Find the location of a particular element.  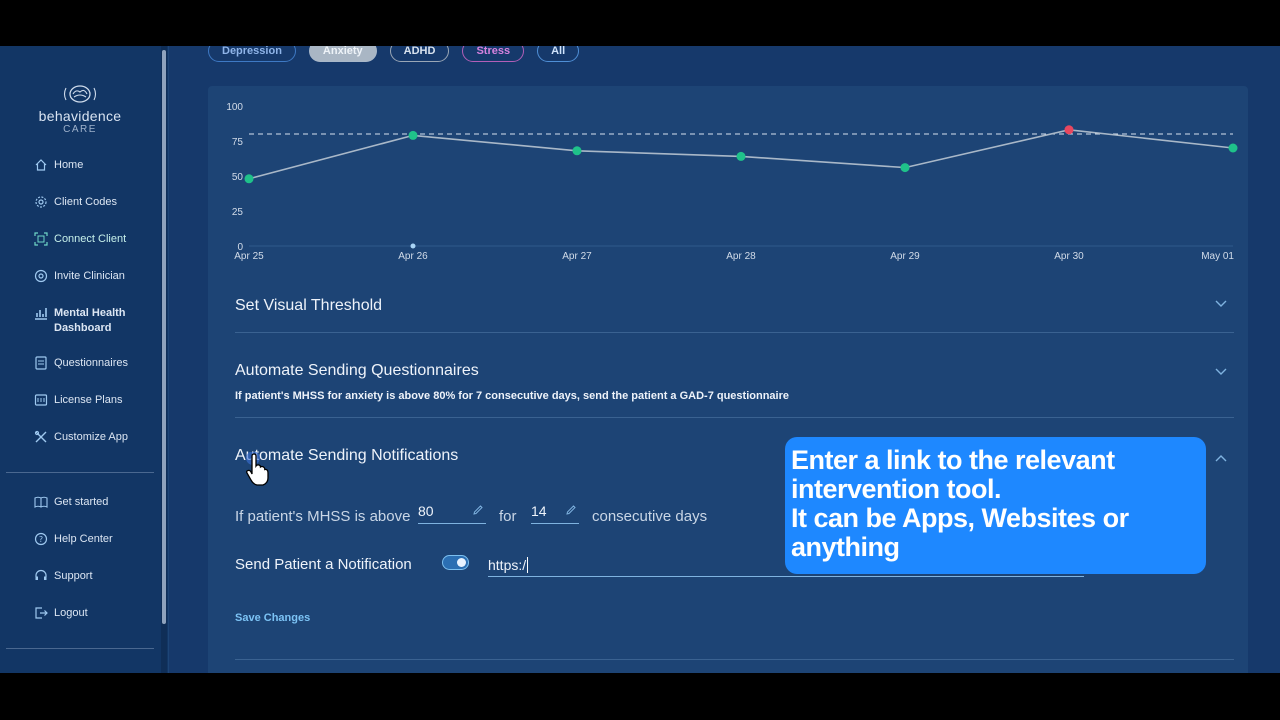

sidebar-item-get-started: Get started is located at coordinates (71, 502).